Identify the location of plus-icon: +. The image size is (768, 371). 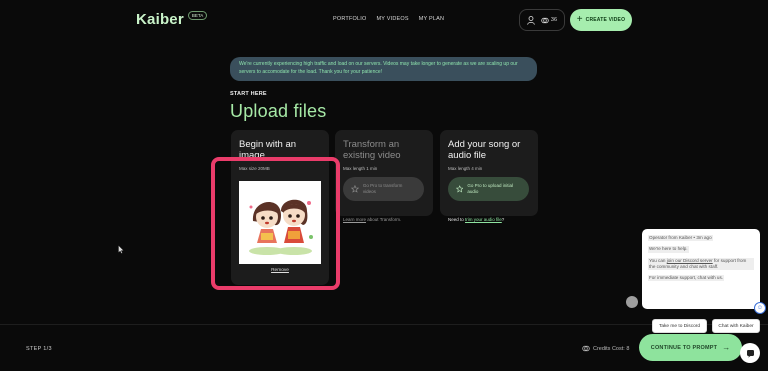
(579, 19).